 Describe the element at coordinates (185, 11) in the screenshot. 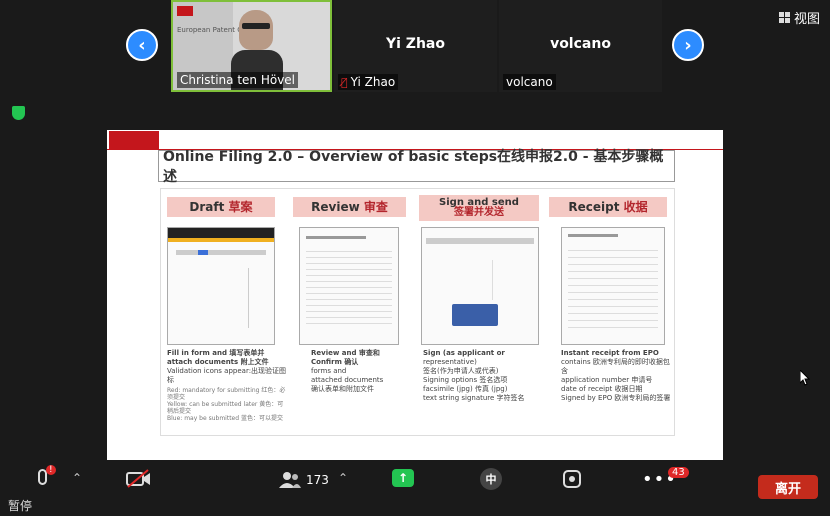

I see `epo-logo-icon` at that location.